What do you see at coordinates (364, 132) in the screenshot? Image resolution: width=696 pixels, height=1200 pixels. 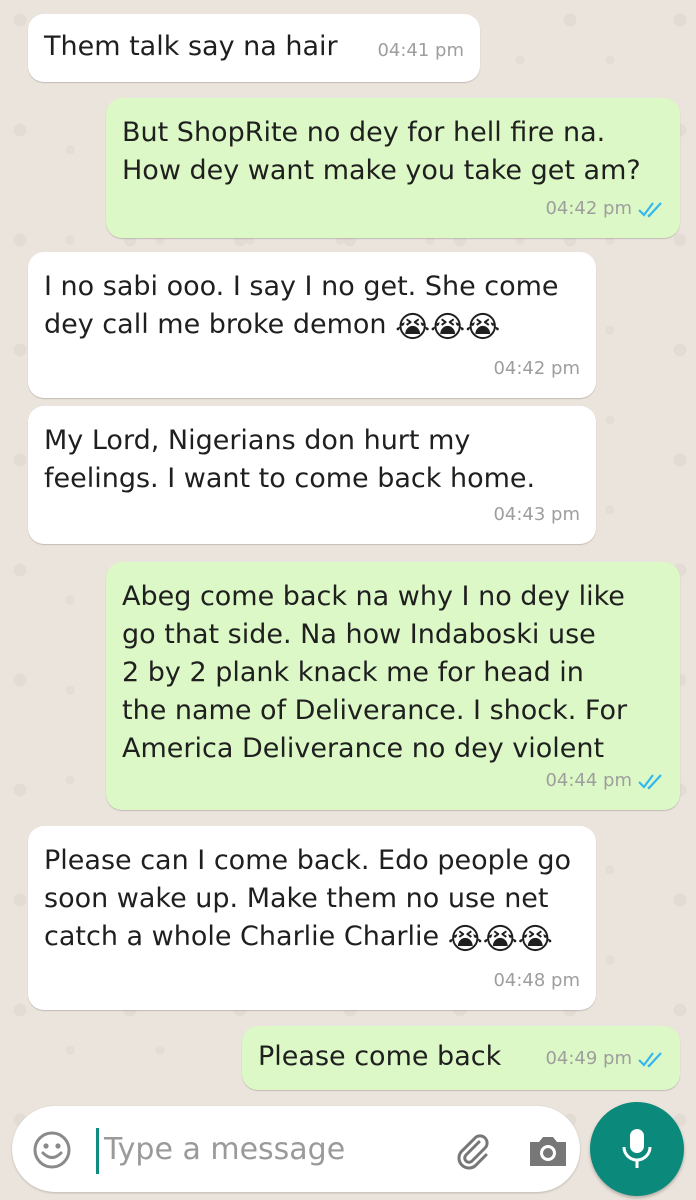 I see `message-text-line: But ShopRite no dey for hell fire na.` at bounding box center [364, 132].